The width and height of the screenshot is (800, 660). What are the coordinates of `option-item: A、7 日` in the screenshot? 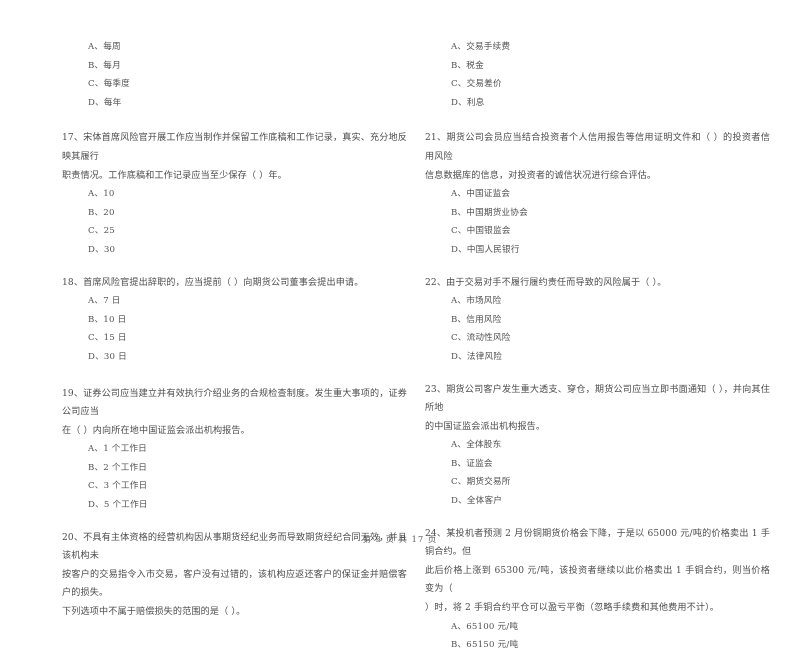 It's located at (104, 301).